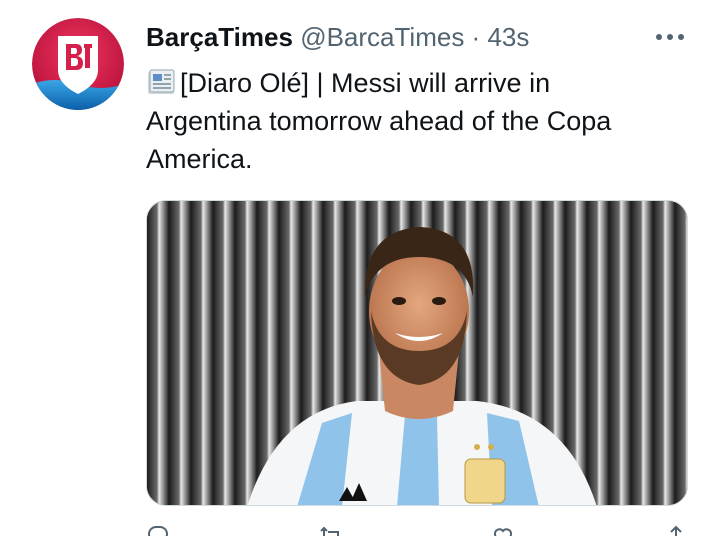  What do you see at coordinates (382, 37) in the screenshot?
I see `user-handle: @BarcaTimes` at bounding box center [382, 37].